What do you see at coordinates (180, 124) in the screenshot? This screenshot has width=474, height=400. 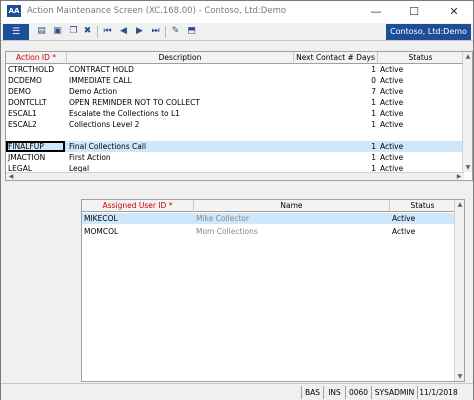 I see `description-cell: Collections Level 2` at bounding box center [180, 124].